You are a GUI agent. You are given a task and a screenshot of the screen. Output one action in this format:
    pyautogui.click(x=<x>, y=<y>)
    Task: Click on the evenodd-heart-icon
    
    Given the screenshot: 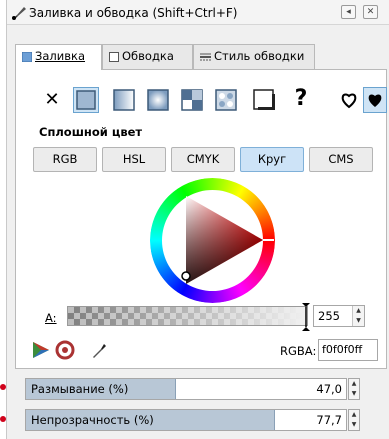 What is the action you would take?
    pyautogui.click(x=349, y=101)
    